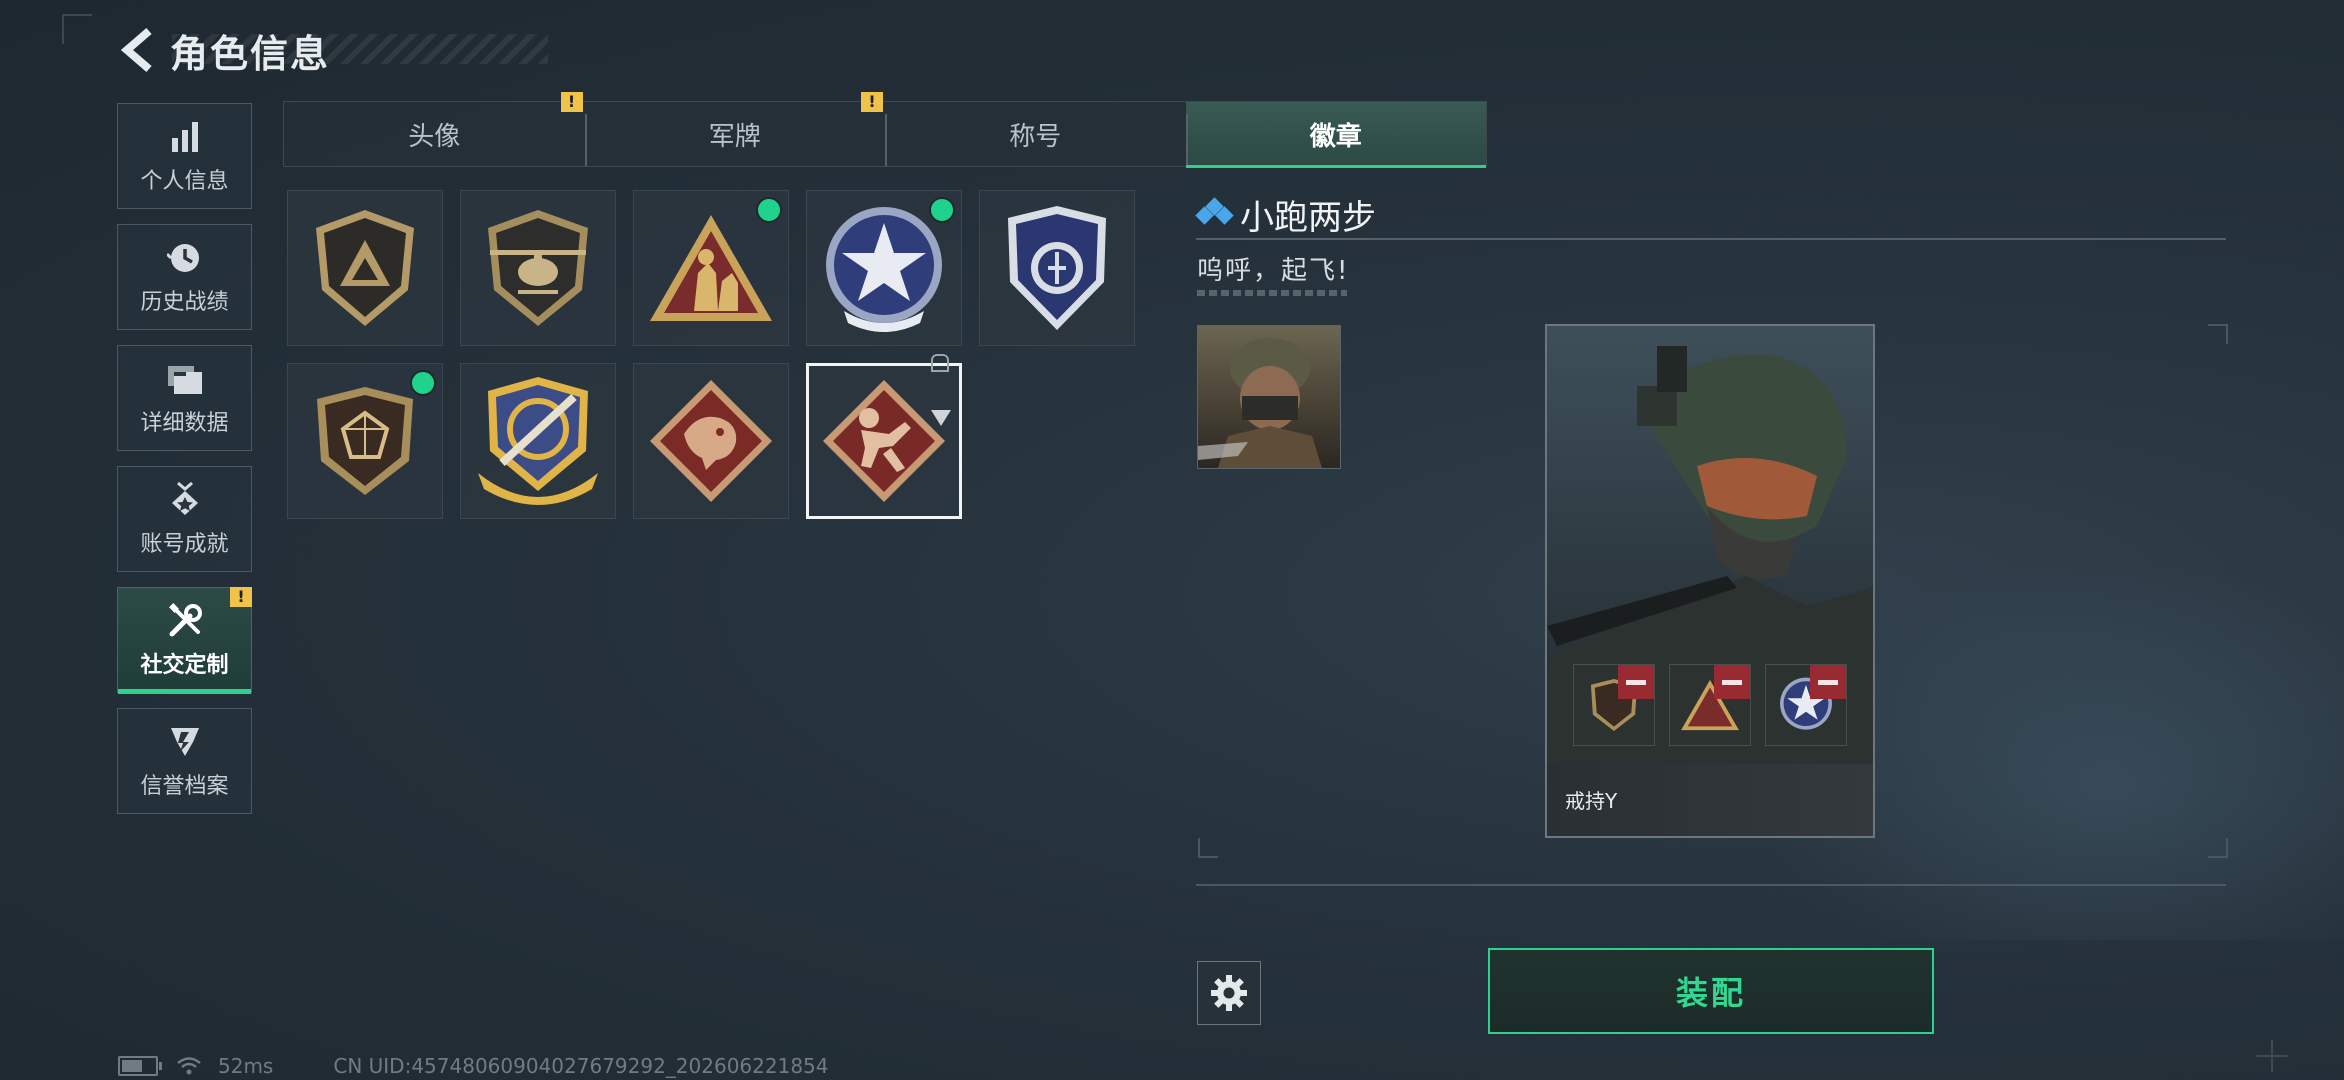 The image size is (2344, 1080). I want to click on page-header: 角色信息, so click(224, 50).